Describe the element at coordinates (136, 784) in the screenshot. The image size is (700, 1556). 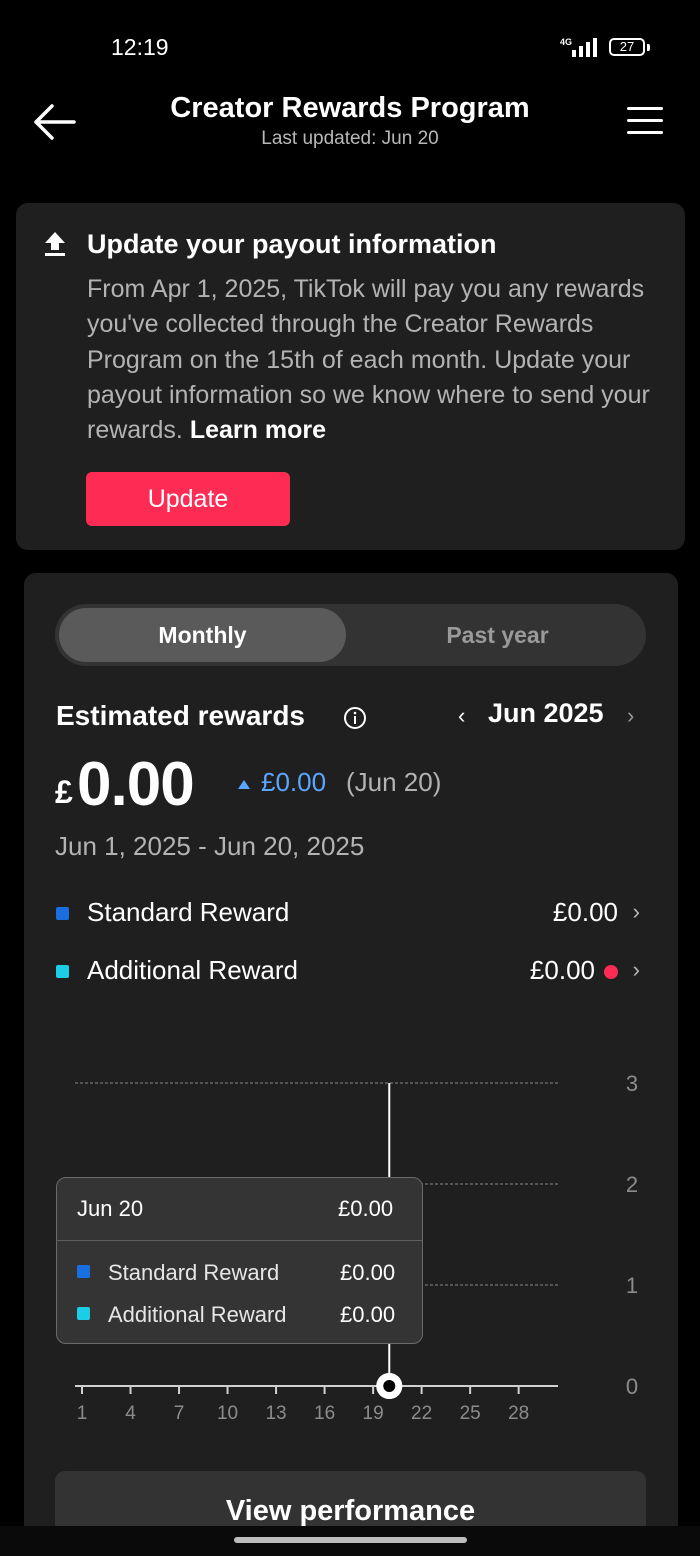
I see `rewards-amount: 0.00` at that location.